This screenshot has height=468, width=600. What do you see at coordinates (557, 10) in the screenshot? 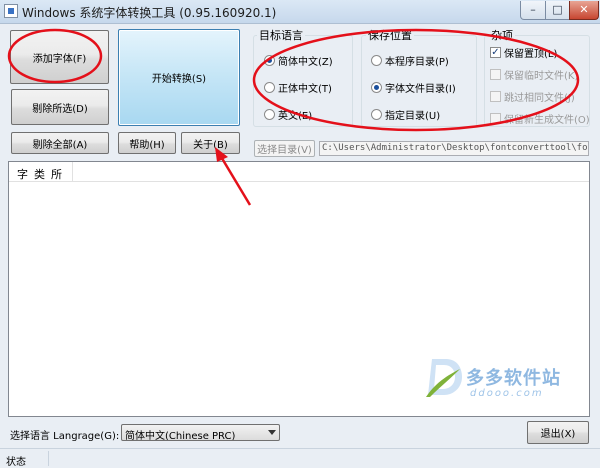
I see `maximize-button: □` at bounding box center [557, 10].